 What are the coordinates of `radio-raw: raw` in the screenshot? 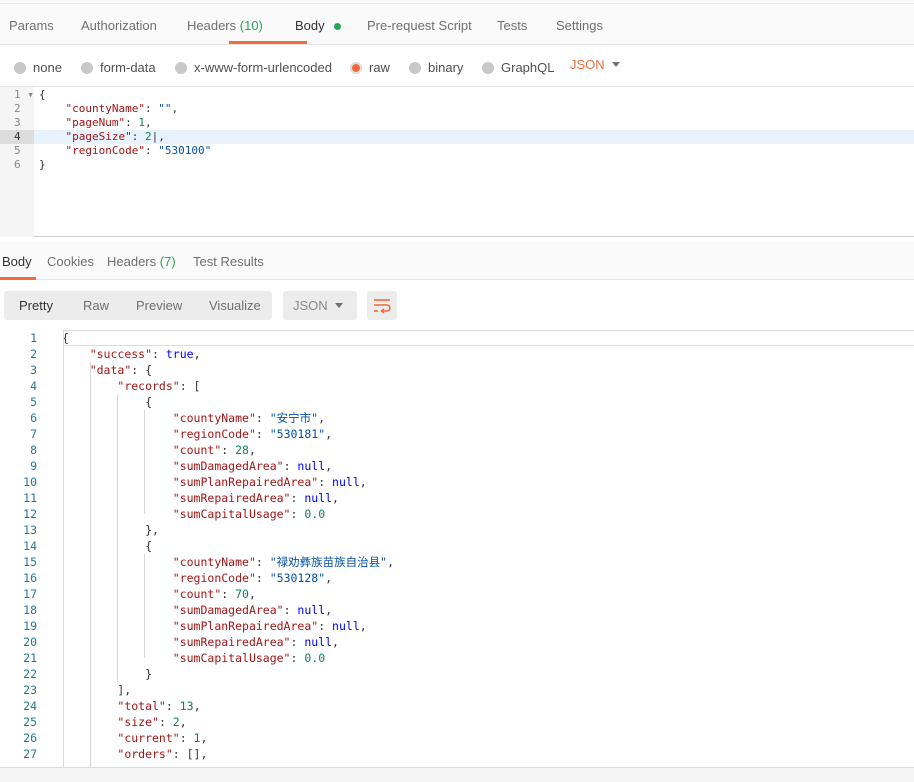 It's located at (370, 67).